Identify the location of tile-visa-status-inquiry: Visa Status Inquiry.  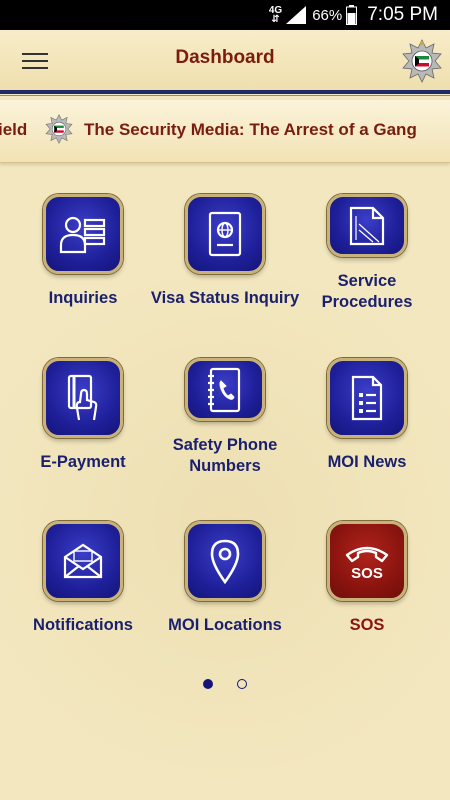
(225, 238).